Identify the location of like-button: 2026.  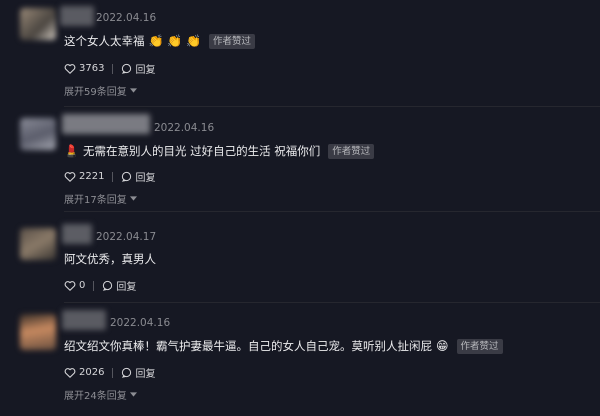
(84, 372).